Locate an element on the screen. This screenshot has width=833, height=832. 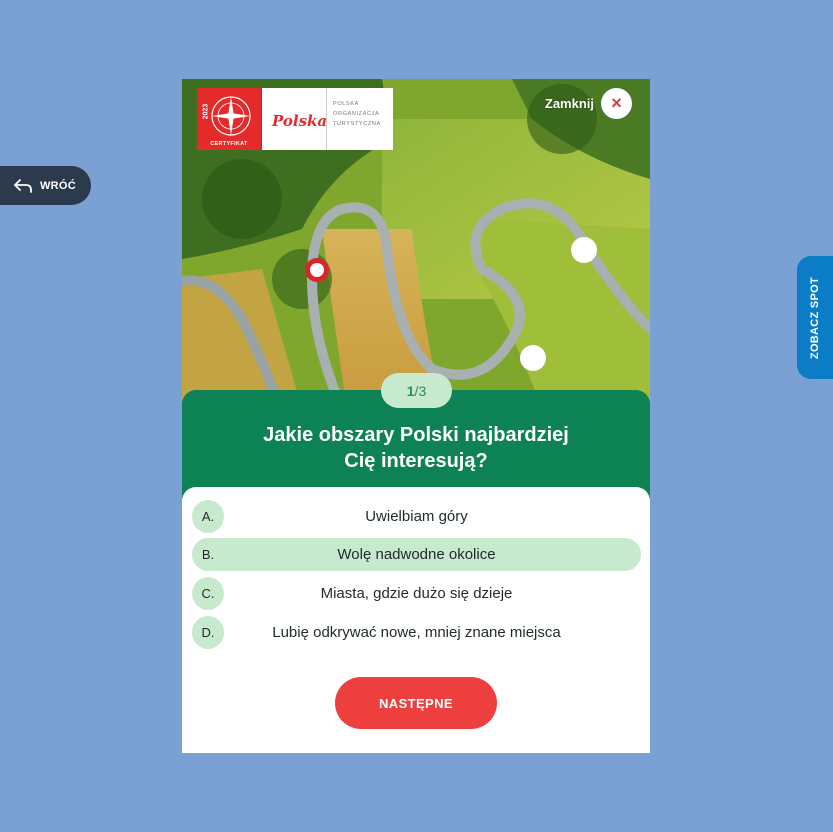
org-line1: POLSKA is located at coordinates (346, 104).